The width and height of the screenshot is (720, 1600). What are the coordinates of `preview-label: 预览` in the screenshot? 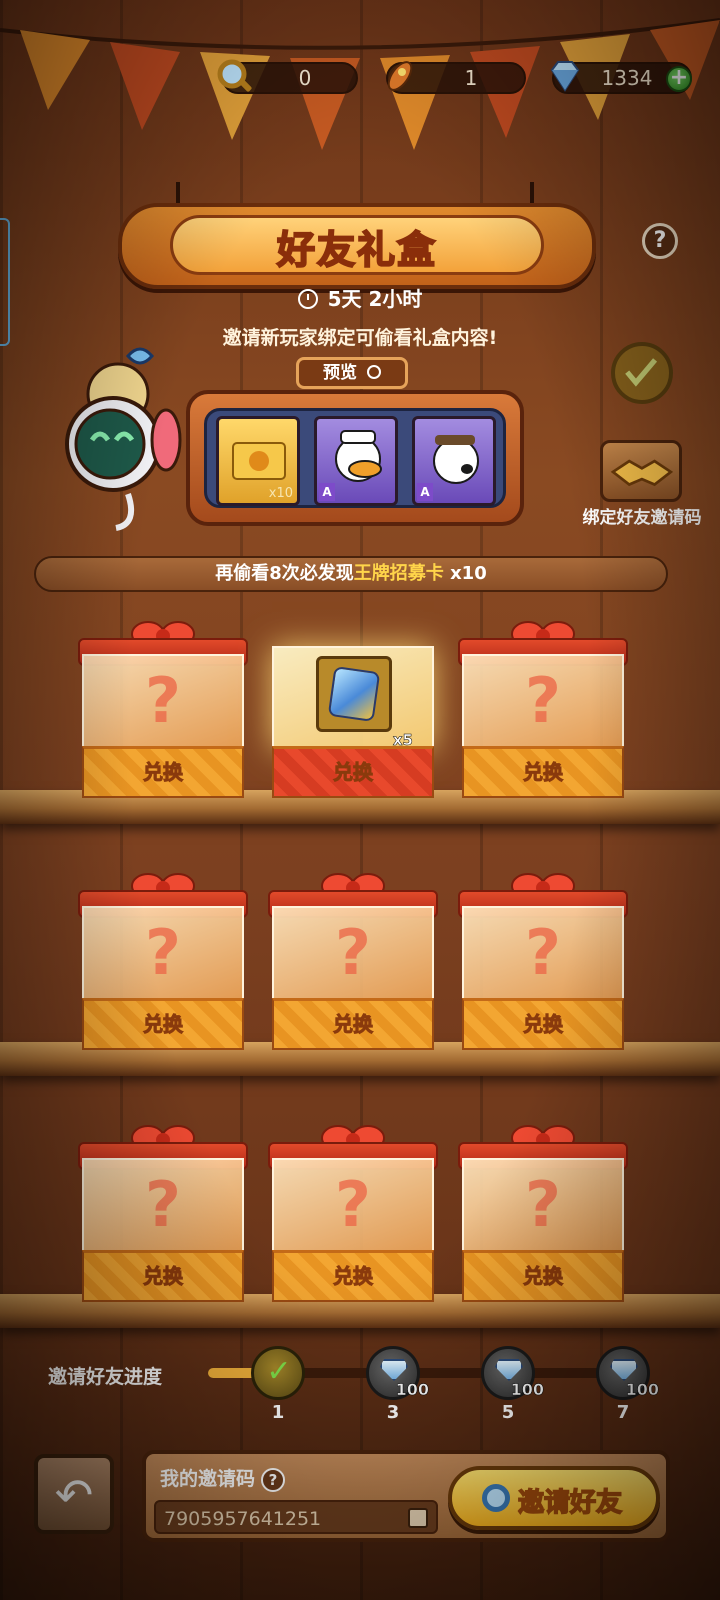 It's located at (340, 373).